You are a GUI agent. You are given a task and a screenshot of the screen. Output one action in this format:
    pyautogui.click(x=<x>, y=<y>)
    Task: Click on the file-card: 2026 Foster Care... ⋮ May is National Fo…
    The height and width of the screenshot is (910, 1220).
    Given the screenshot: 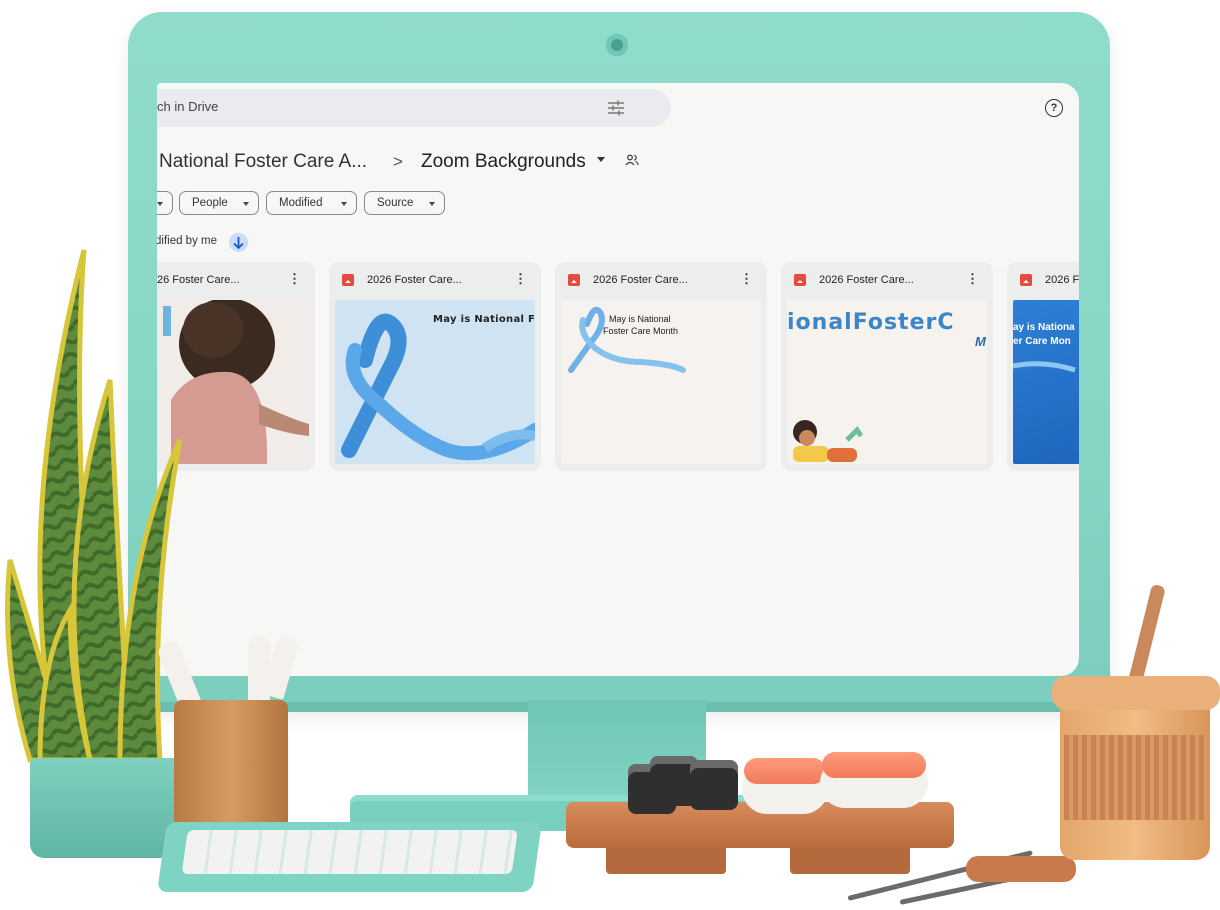 What is the action you would take?
    pyautogui.click(x=661, y=366)
    